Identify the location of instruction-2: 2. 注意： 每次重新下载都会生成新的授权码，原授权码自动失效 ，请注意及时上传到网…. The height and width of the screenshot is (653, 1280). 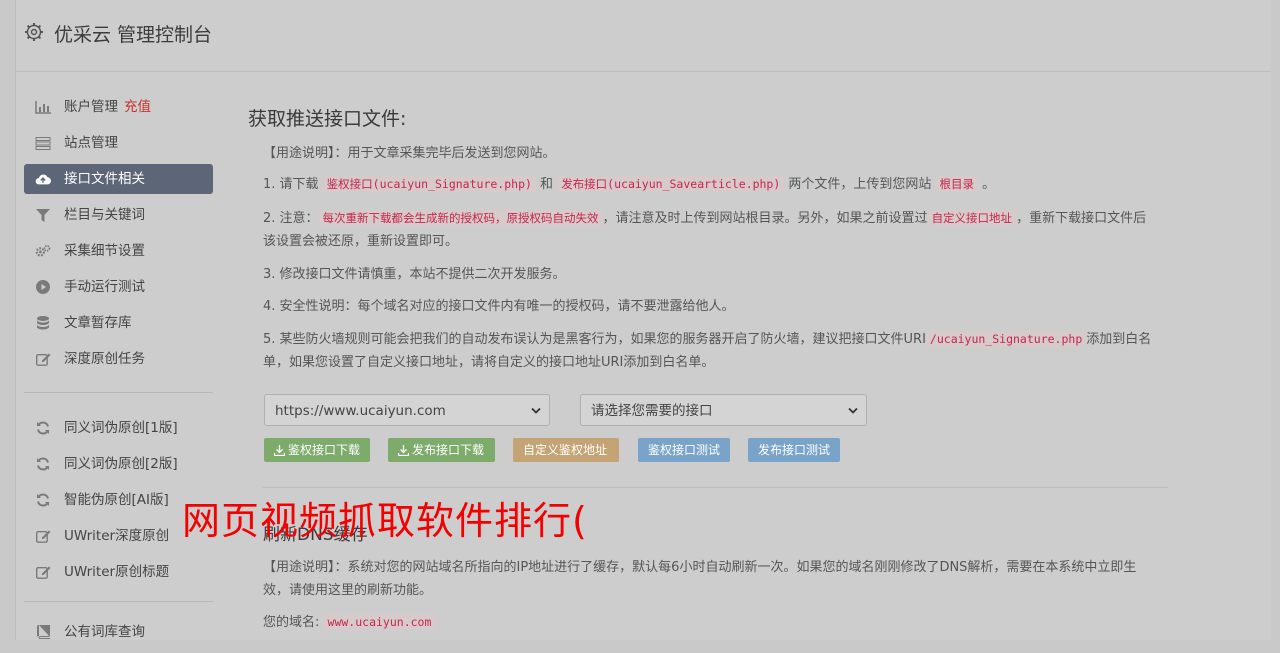
(708, 230).